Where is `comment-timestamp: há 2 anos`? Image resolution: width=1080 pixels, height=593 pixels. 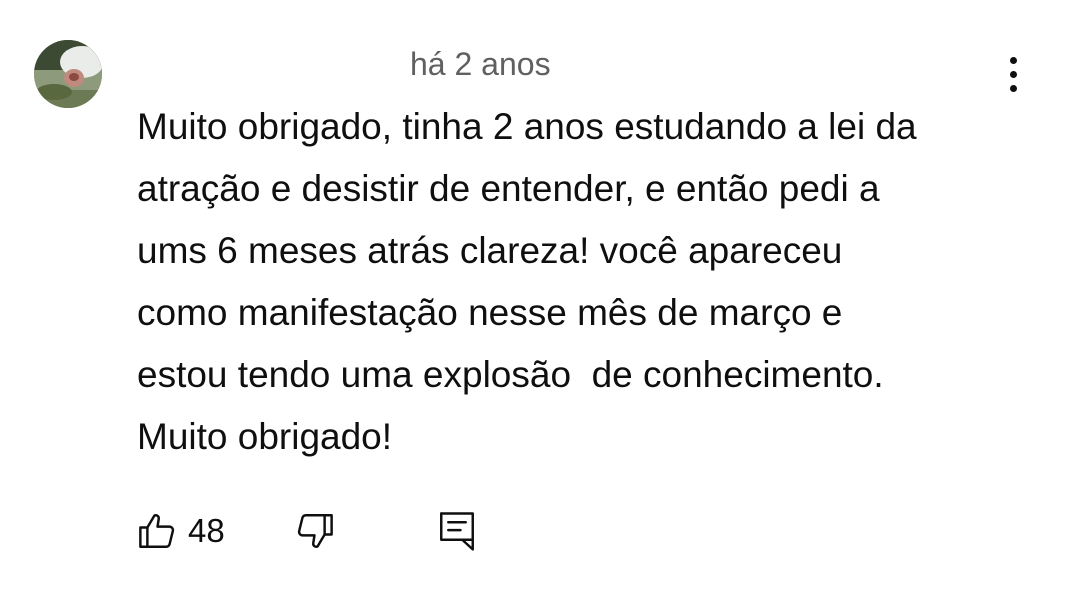
comment-timestamp: há 2 anos is located at coordinates (480, 64).